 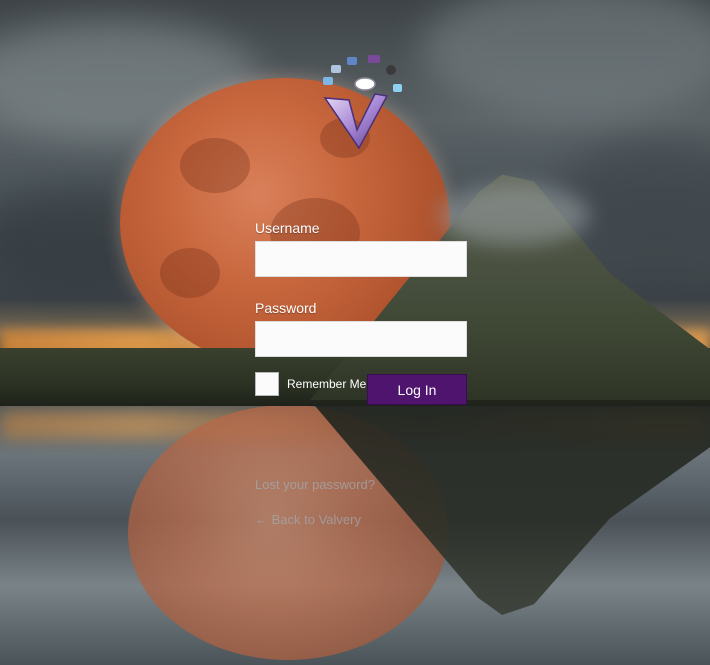 What do you see at coordinates (361, 339) in the screenshot?
I see `password-input` at bounding box center [361, 339].